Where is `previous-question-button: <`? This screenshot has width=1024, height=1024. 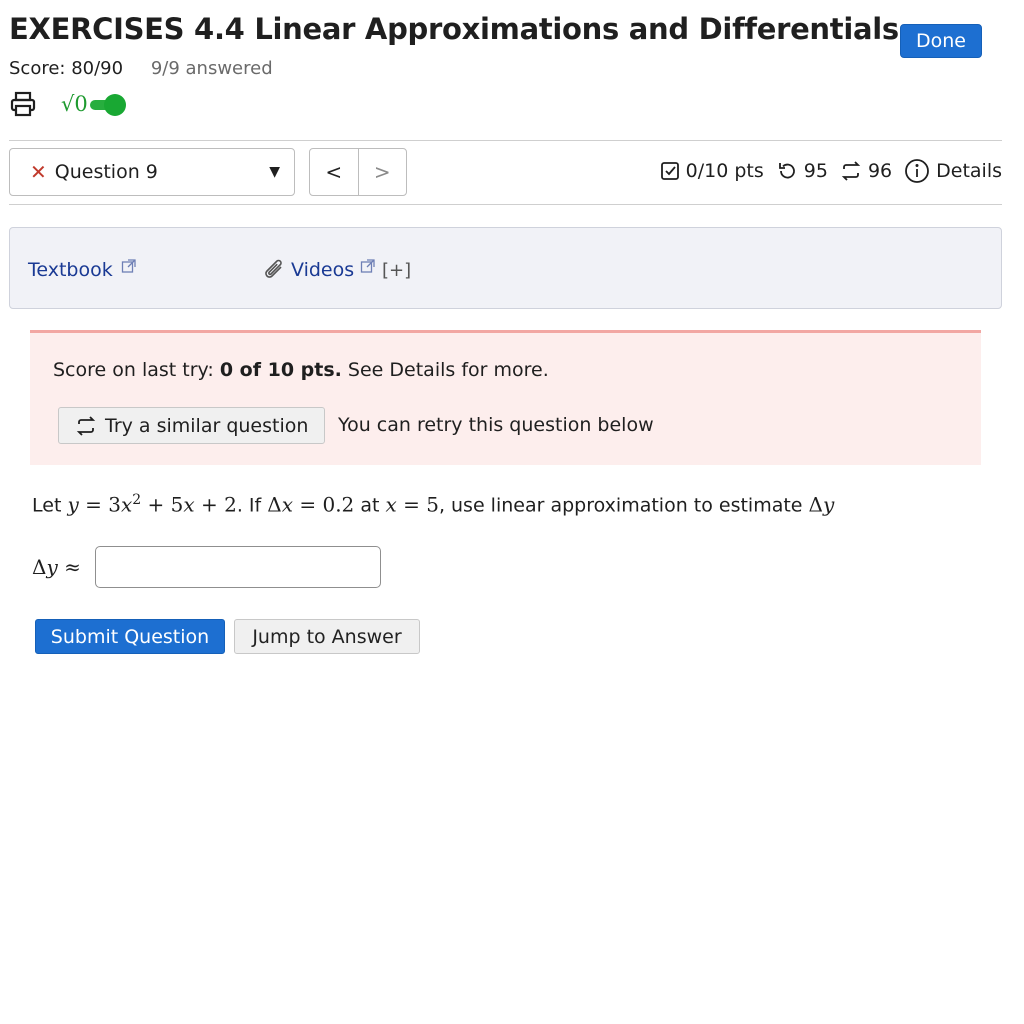 previous-question-button: < is located at coordinates (334, 172).